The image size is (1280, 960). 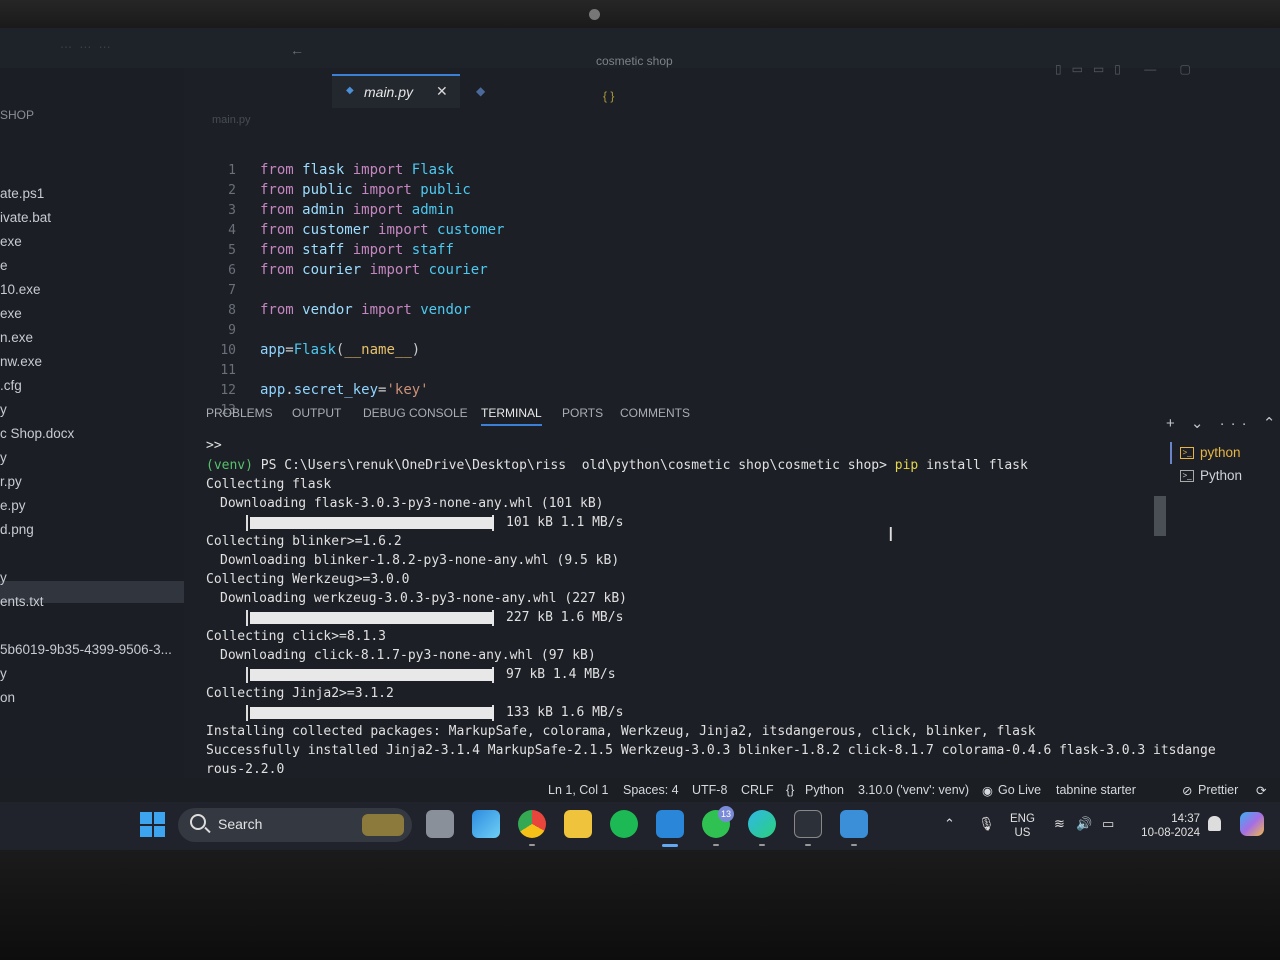 What do you see at coordinates (1022, 833) in the screenshot?
I see `language-region: US` at bounding box center [1022, 833].